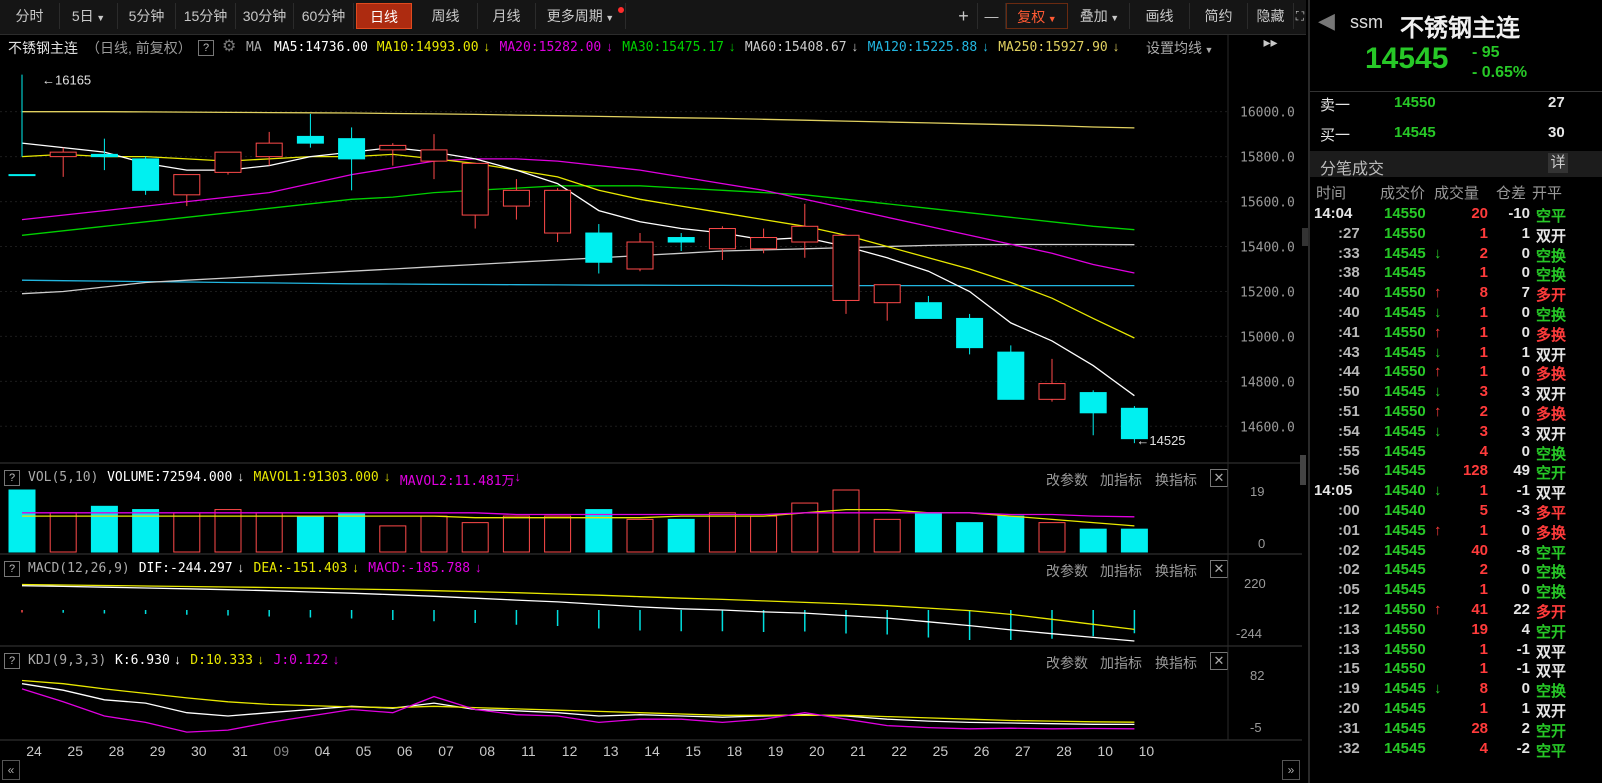 This screenshot has width=1602, height=783. I want to click on date-tick-label: 07, so click(446, 751).